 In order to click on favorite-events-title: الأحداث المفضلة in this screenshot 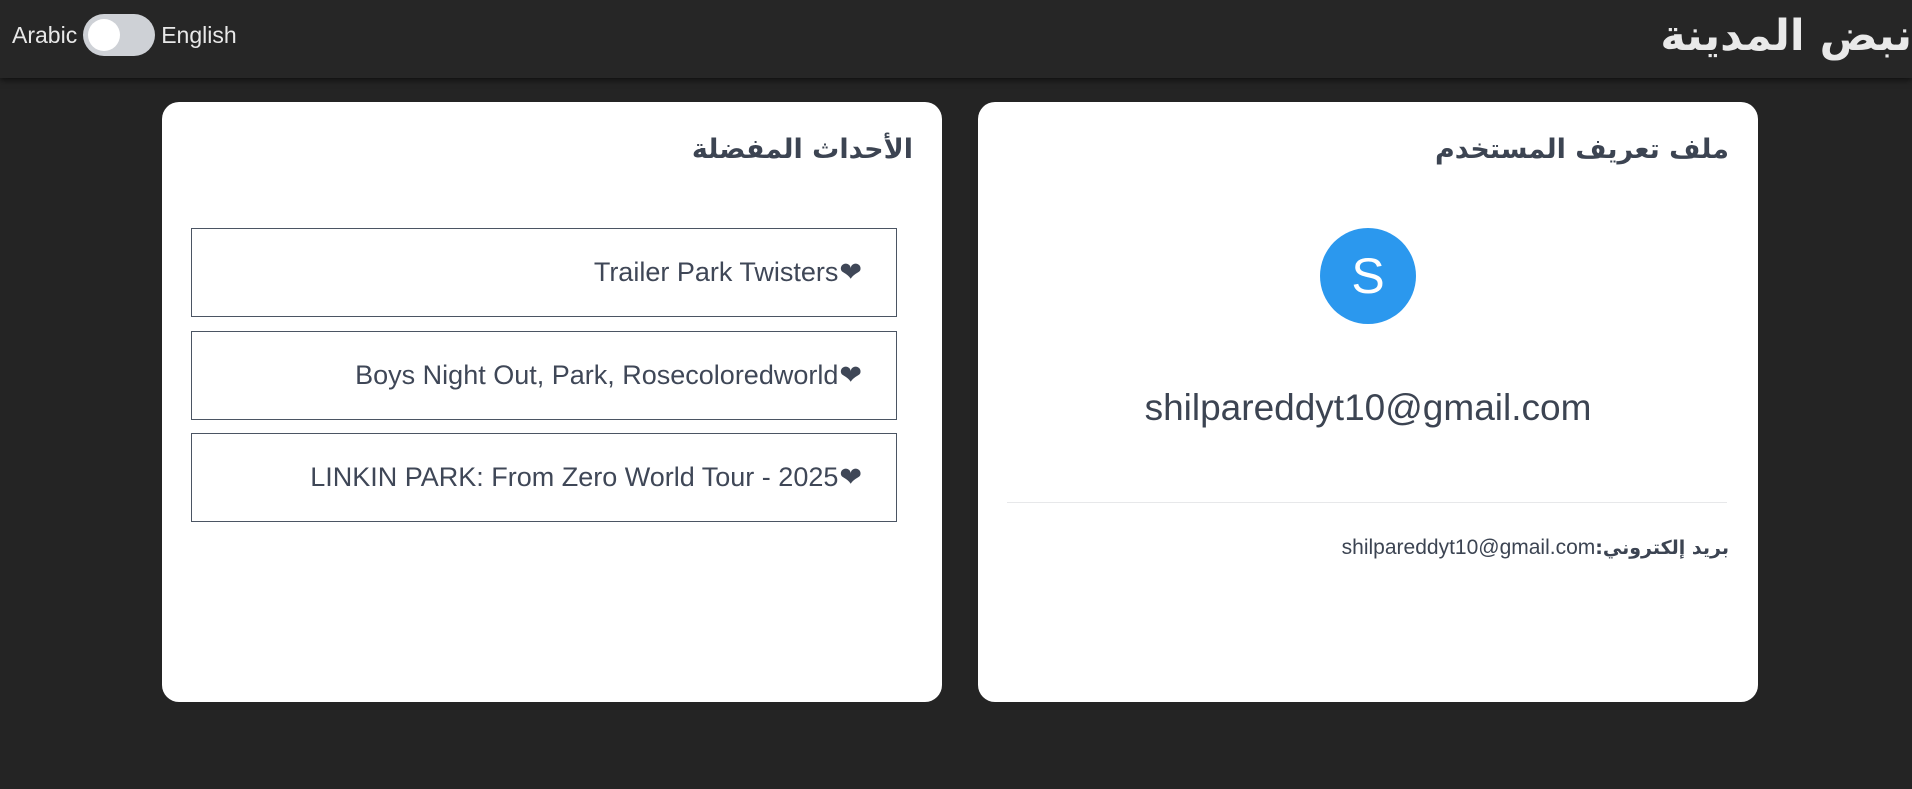, I will do `click(802, 149)`.